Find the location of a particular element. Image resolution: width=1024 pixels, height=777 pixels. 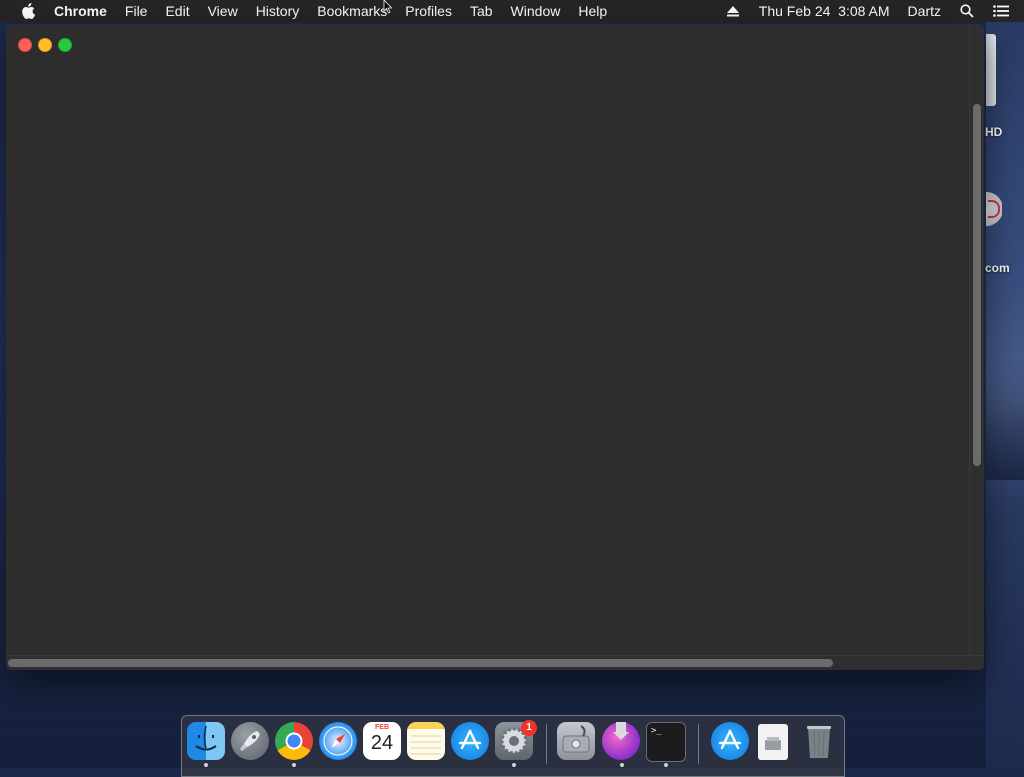

mouse-pointer-icon is located at coordinates (388, 7).